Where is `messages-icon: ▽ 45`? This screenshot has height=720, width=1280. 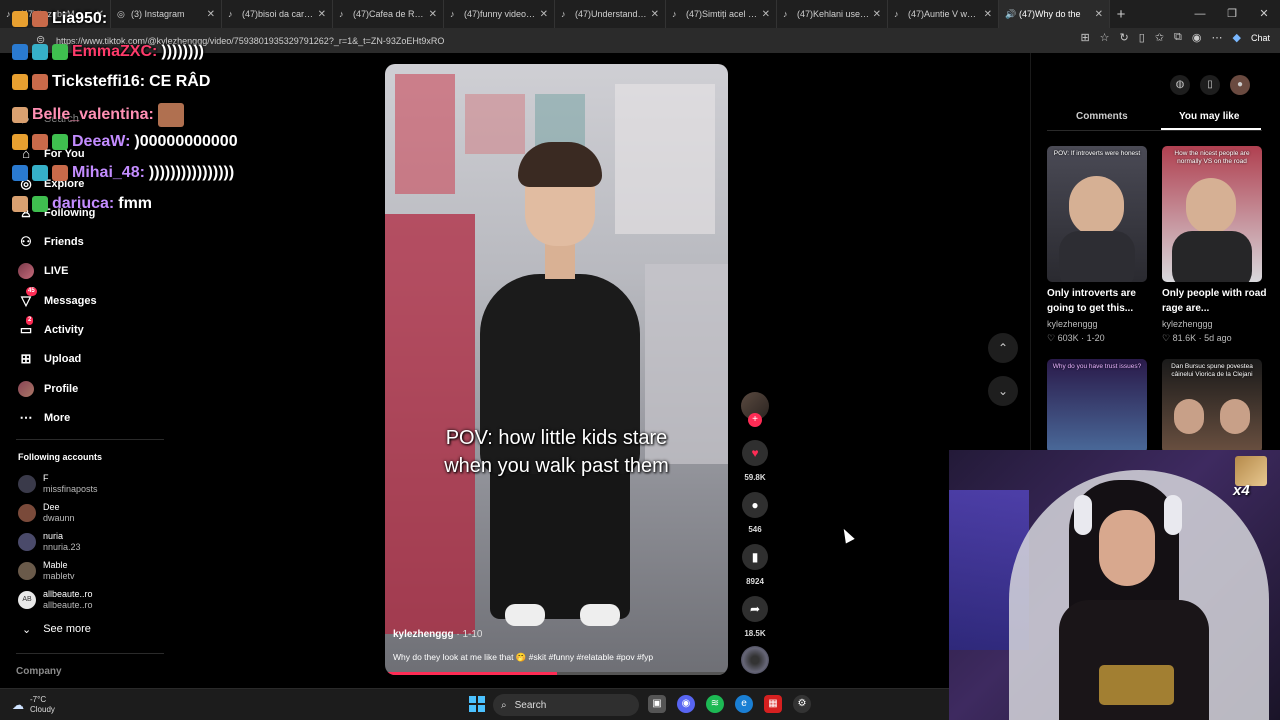 messages-icon: ▽ 45 is located at coordinates (29, 297).